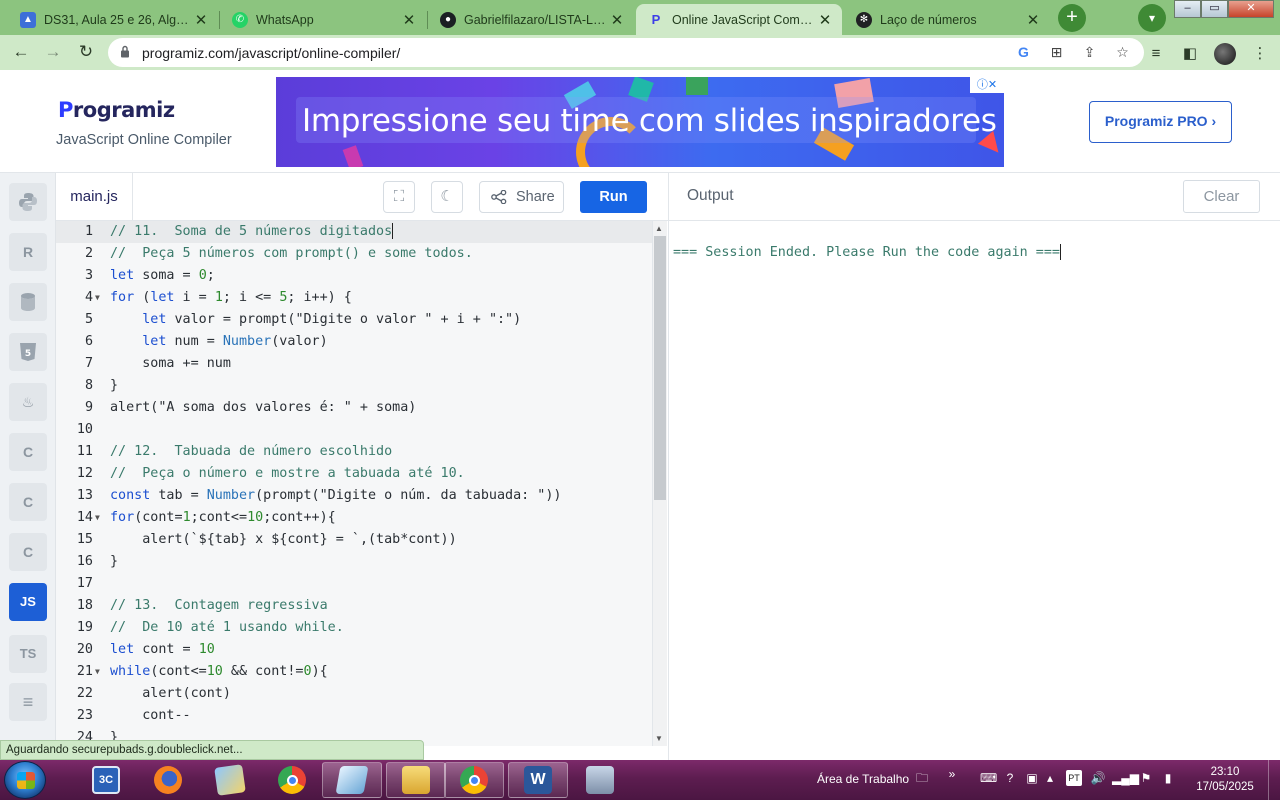  Describe the element at coordinates (1190, 54) in the screenshot. I see `side-panel-icon: ◧` at that location.